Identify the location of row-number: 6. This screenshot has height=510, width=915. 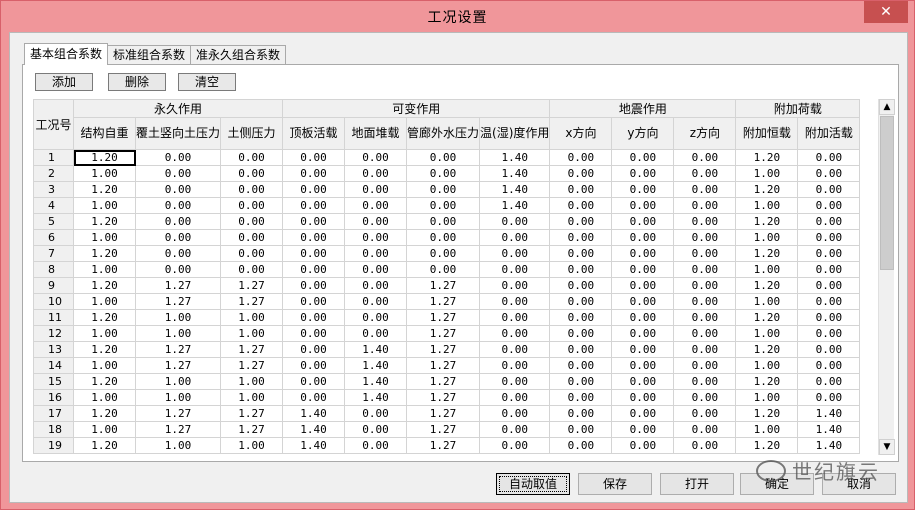
(53, 237).